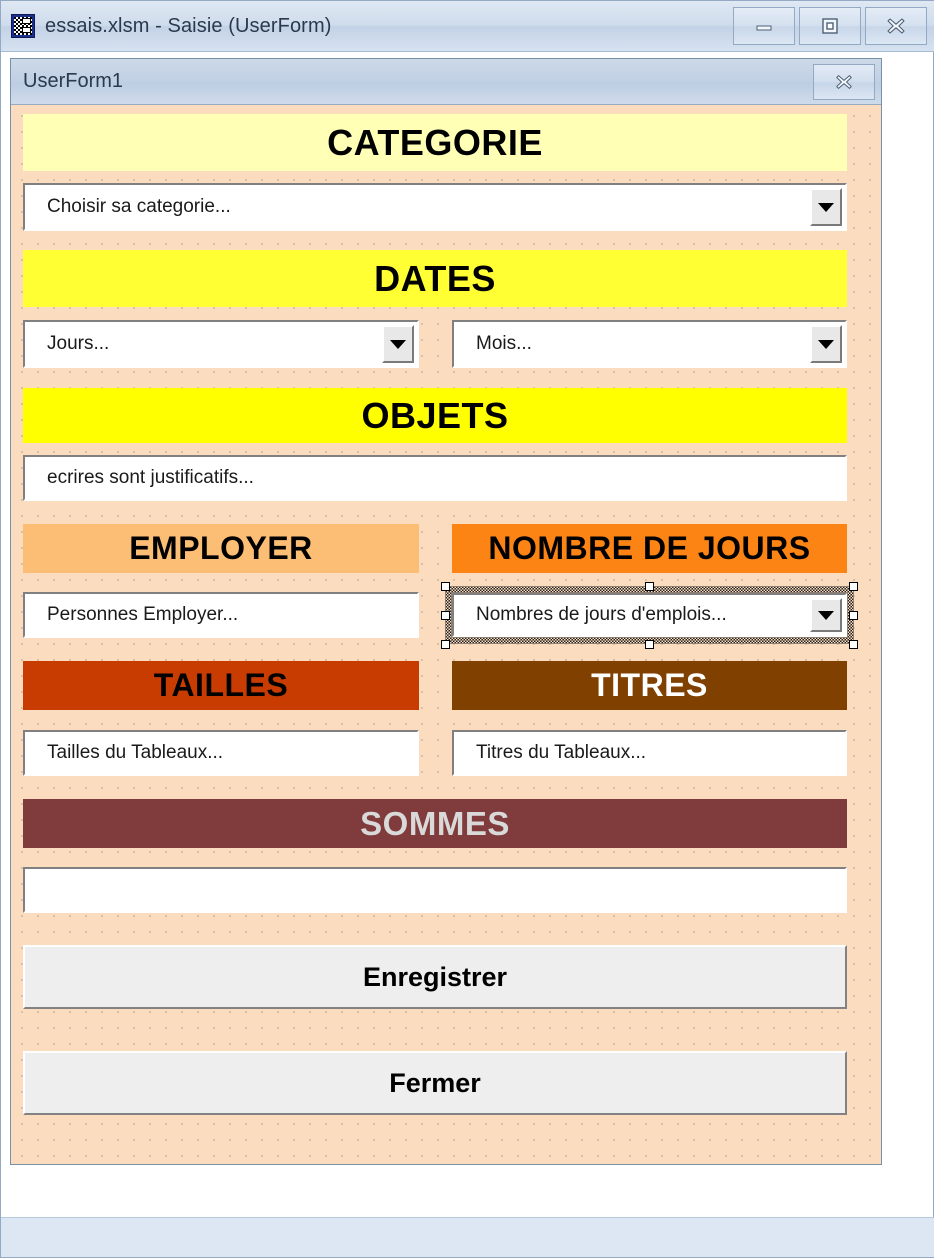 This screenshot has height=1258, width=934. I want to click on categorie-header: CATEGORIE, so click(435, 142).